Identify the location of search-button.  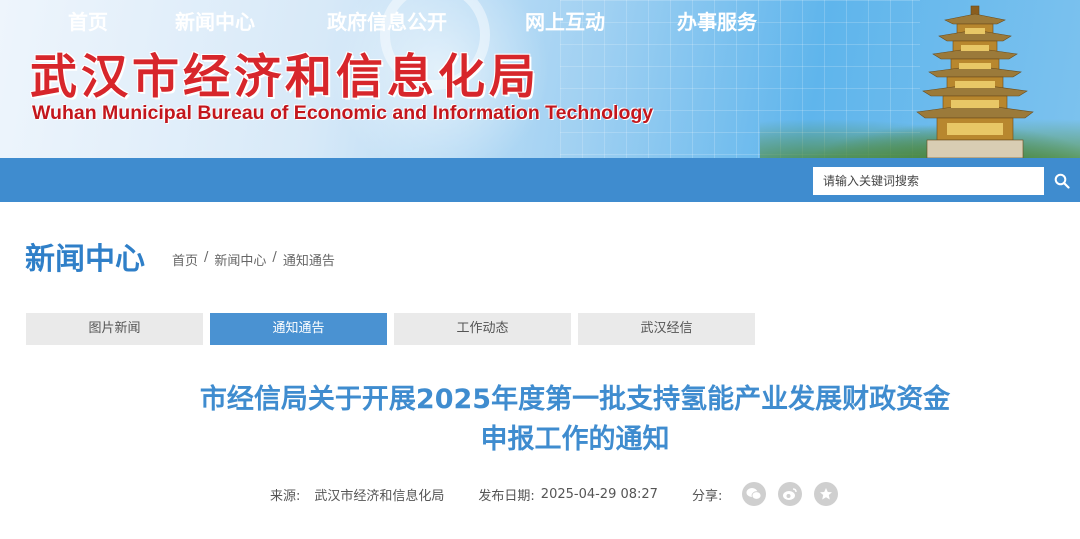
(1062, 181).